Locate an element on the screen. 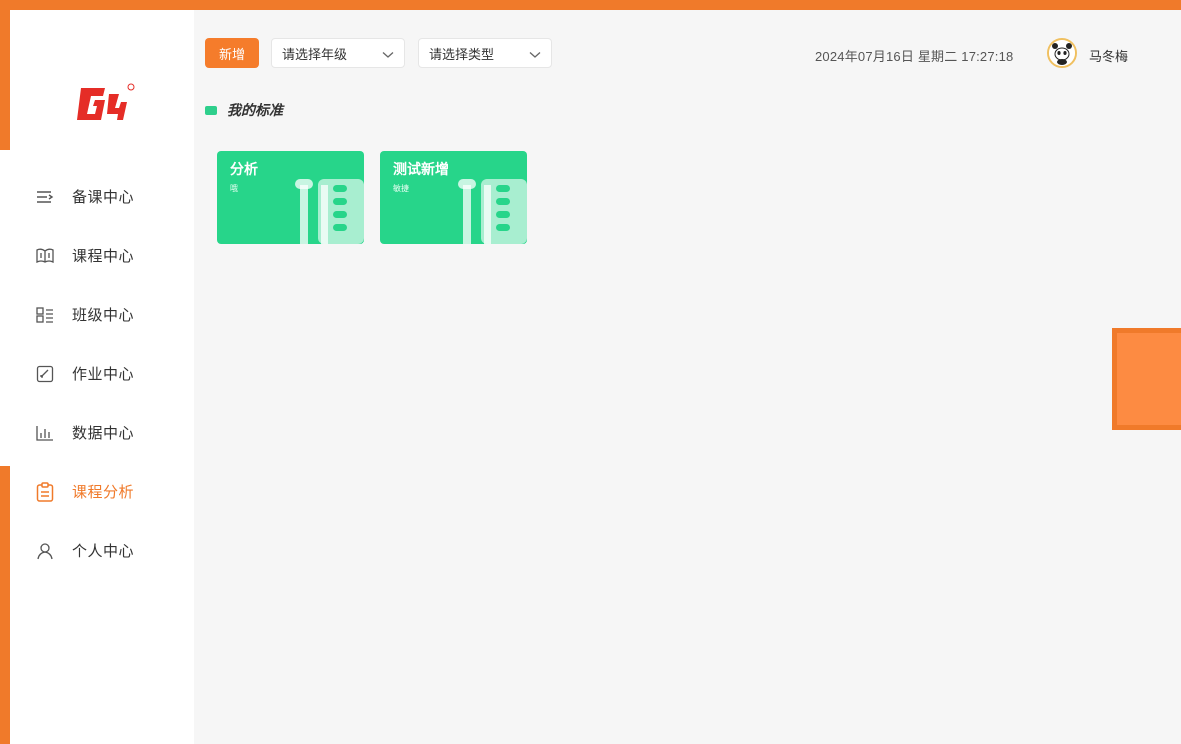  card-title: 分析 is located at coordinates (244, 170).